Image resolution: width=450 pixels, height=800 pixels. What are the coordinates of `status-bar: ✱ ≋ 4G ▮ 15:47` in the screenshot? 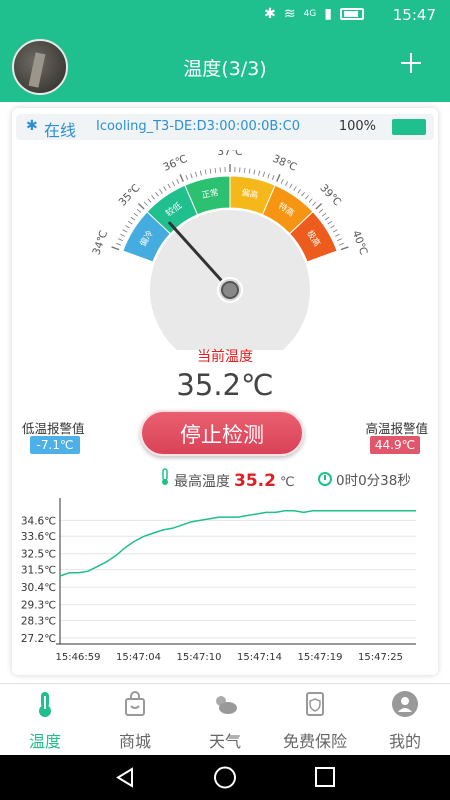 It's located at (225, 15).